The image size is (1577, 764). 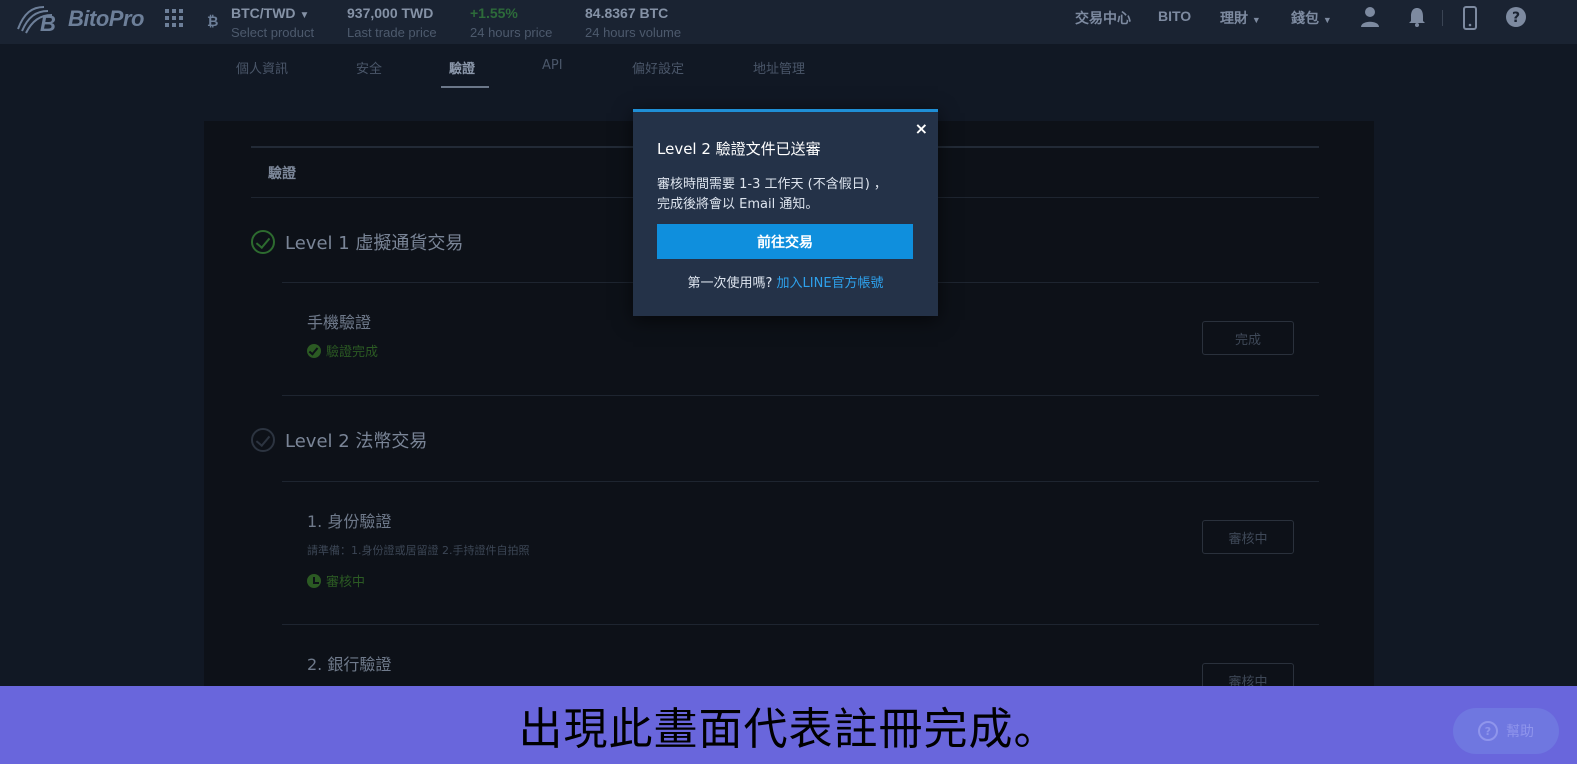 I want to click on nav-bito: BITO, so click(x=1174, y=16).